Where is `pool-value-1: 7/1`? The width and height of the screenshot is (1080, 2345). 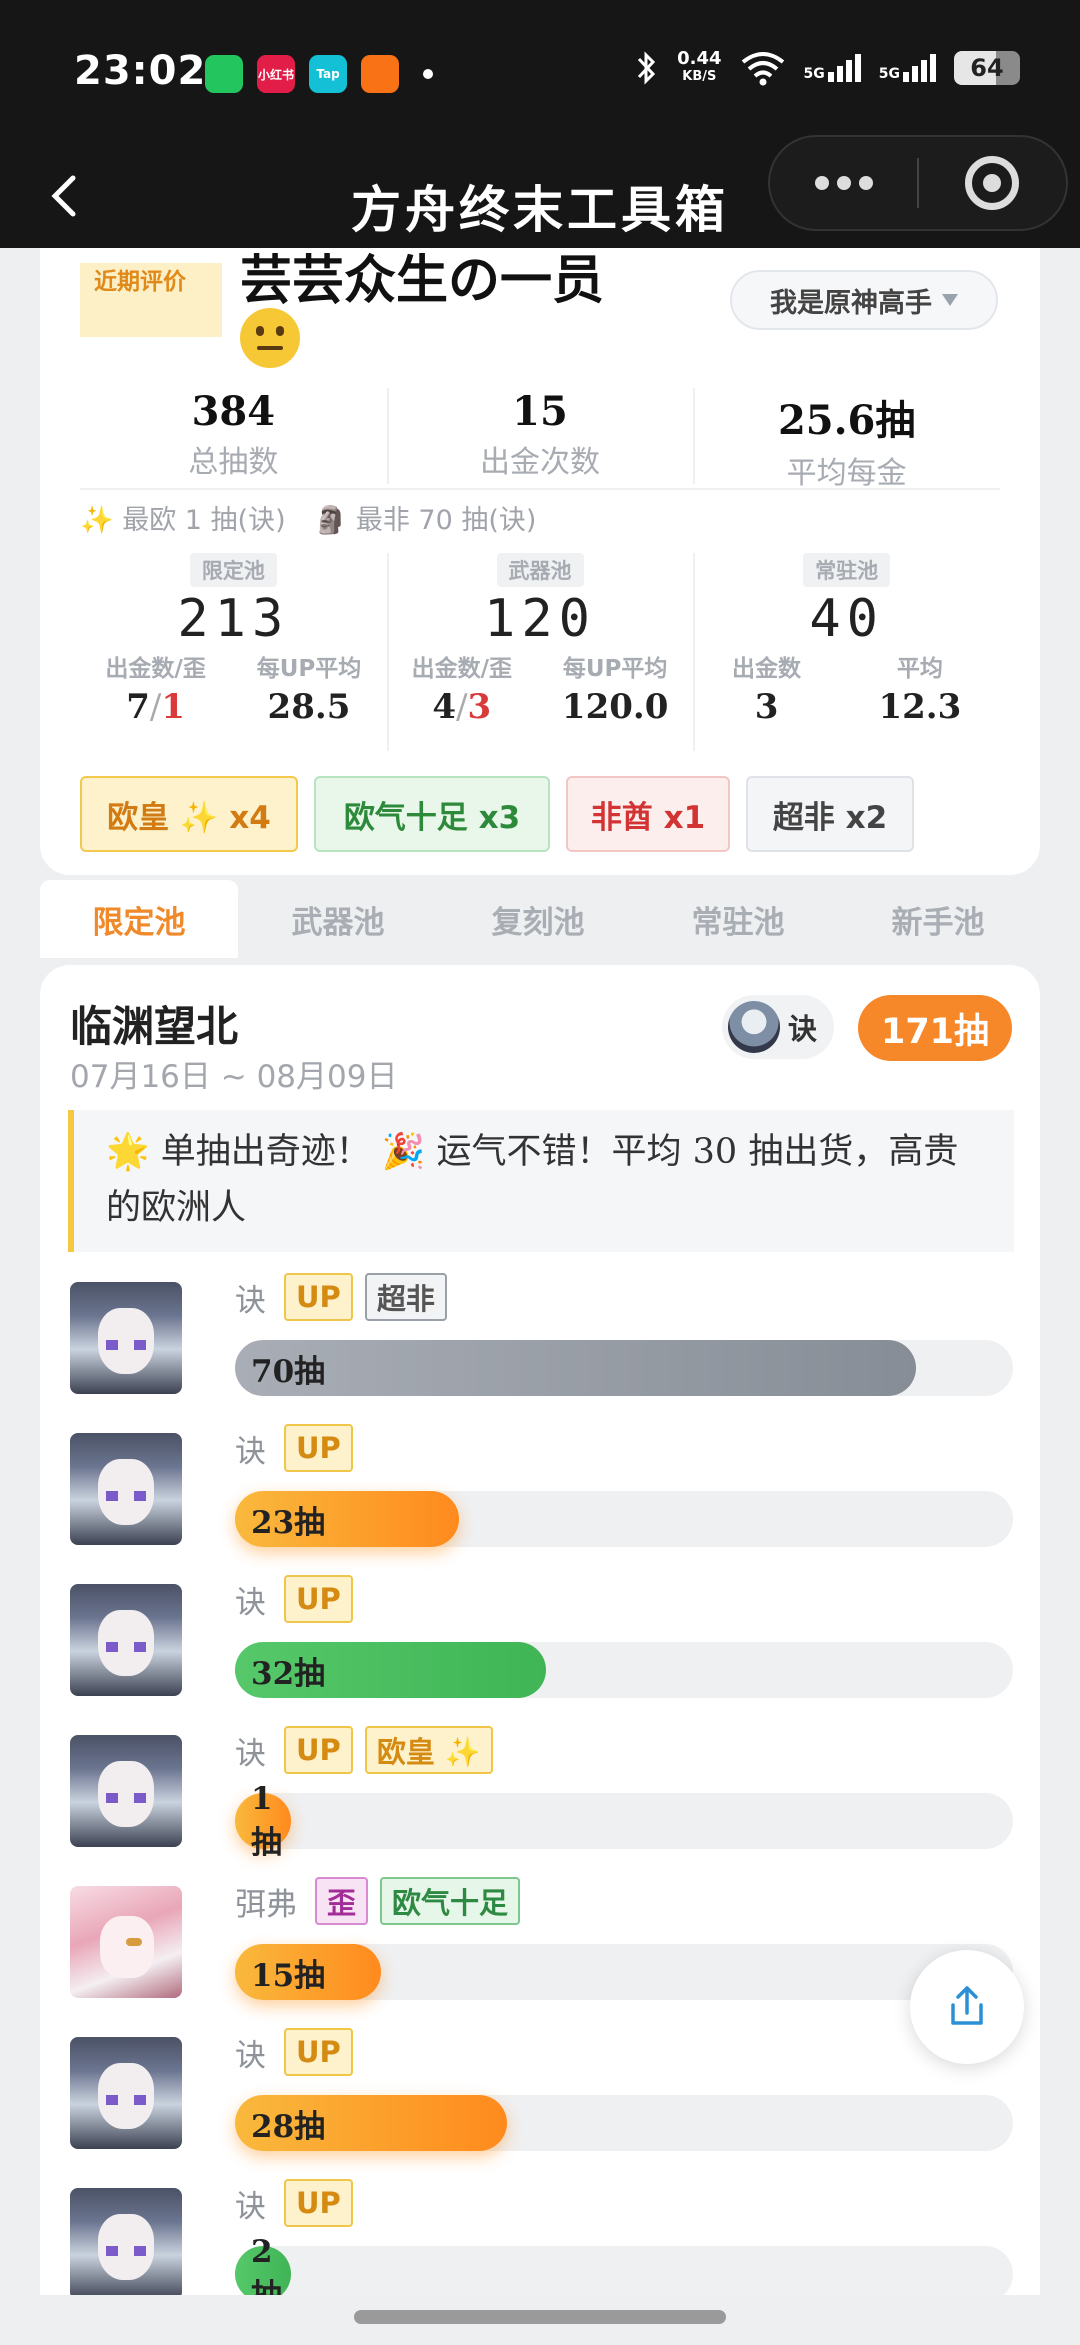
pool-value-1: 7/1 is located at coordinates (156, 707).